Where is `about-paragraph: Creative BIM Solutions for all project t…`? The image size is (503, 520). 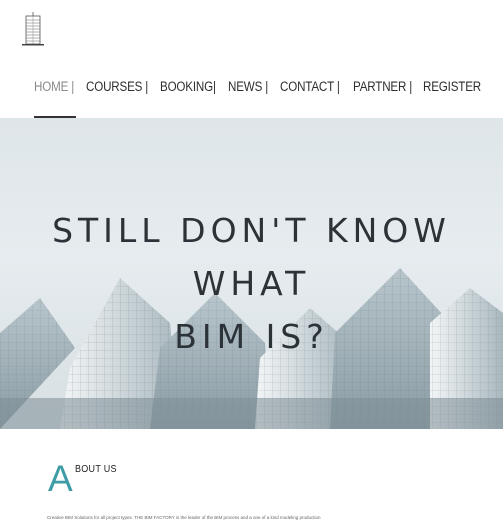 about-paragraph: Creative BIM Solutions for all project t… is located at coordinates (184, 517).